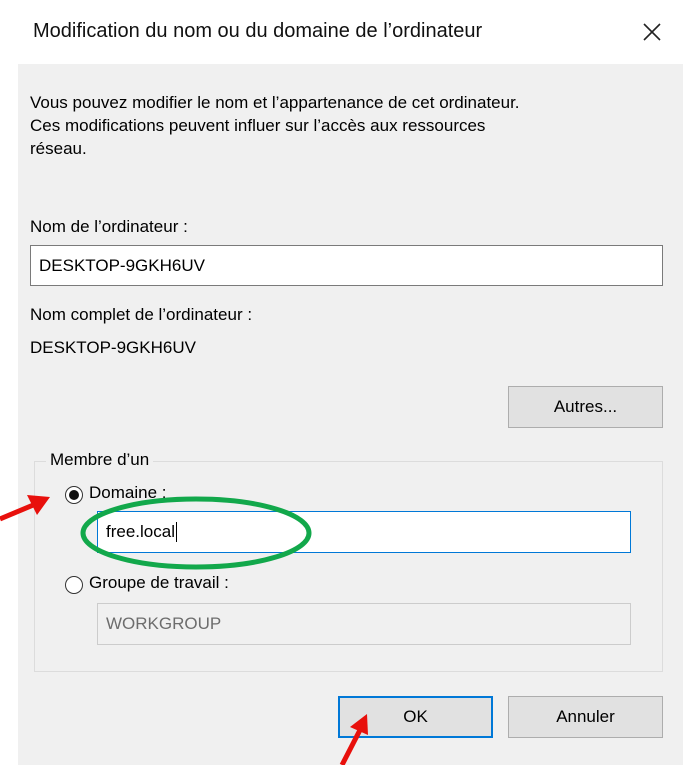 The image size is (683, 765). I want to click on text-cursor, so click(176, 532).